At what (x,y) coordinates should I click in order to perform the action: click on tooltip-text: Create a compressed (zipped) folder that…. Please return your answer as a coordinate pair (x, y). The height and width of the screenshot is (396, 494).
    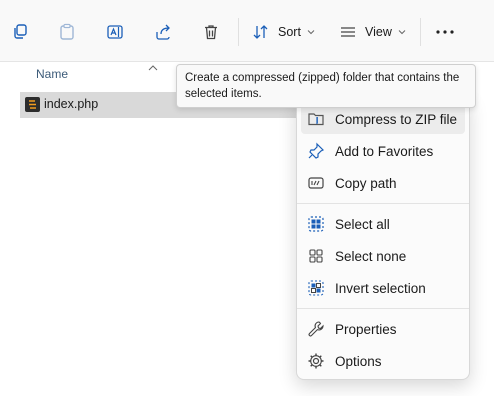
    Looking at the image, I should click on (322, 86).